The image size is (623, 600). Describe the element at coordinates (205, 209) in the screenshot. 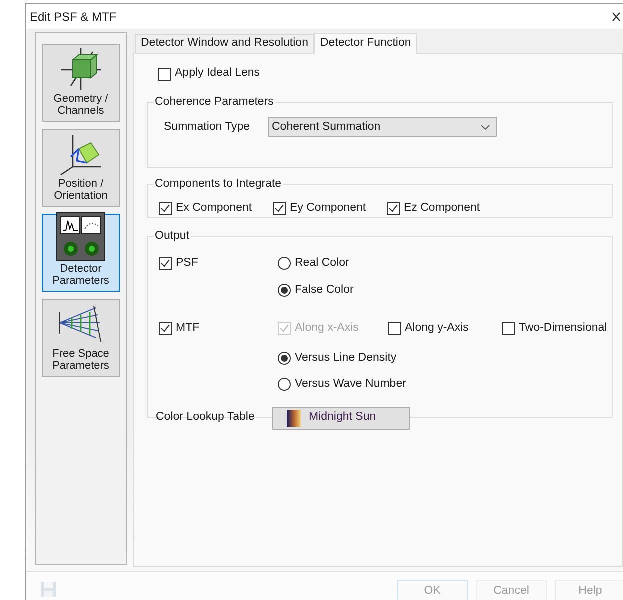

I see `checkbox: Ex Component` at that location.